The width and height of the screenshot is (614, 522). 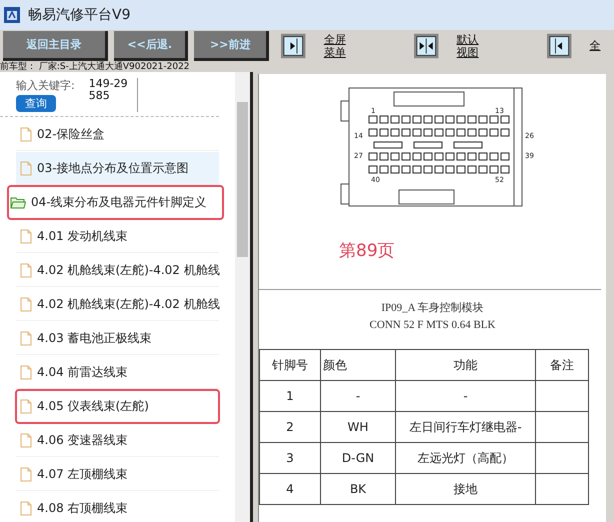 I want to click on scrollbar, so click(x=242, y=297).